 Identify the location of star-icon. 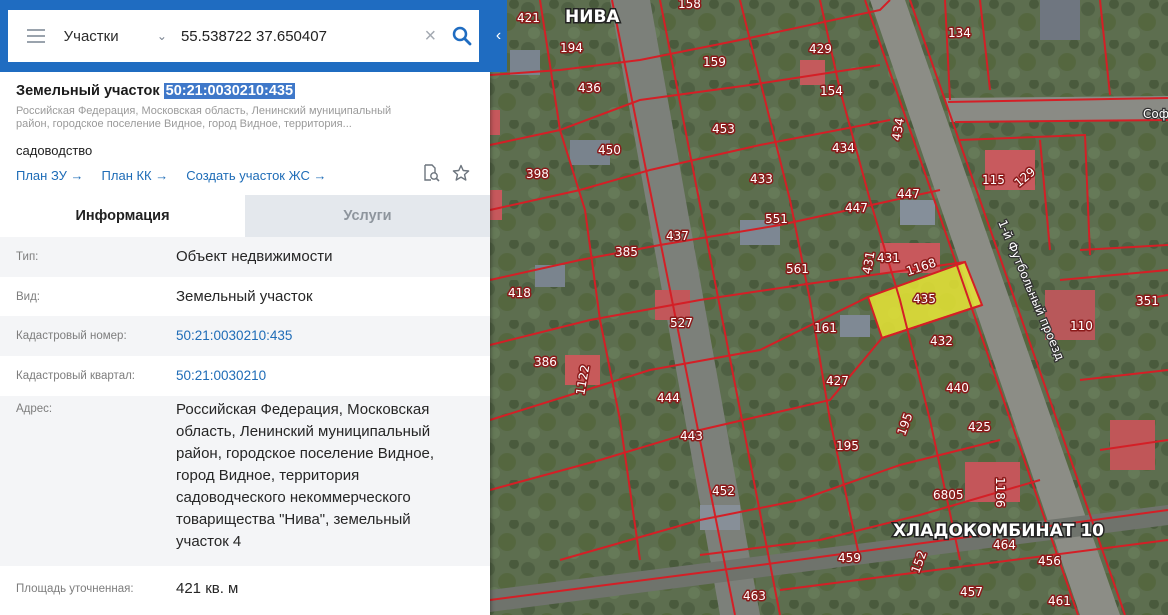
(461, 175).